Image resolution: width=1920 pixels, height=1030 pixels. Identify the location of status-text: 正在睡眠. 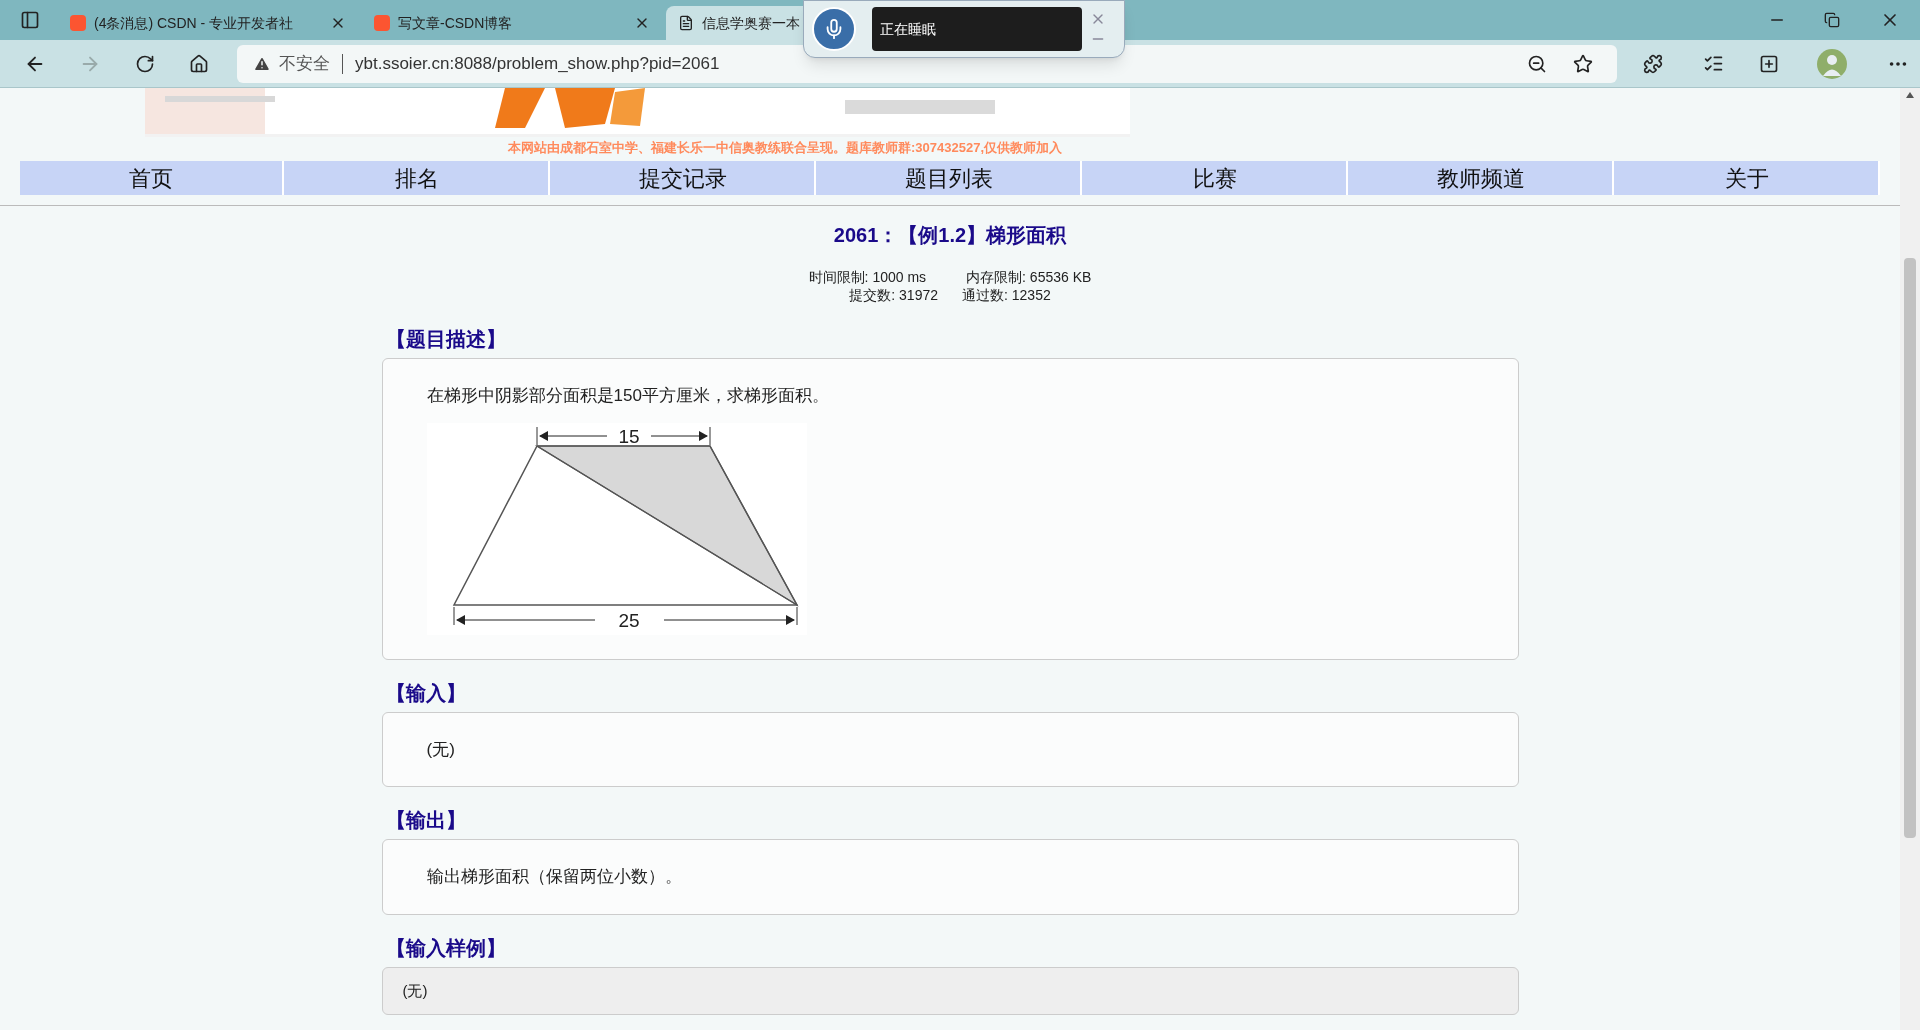
(908, 29).